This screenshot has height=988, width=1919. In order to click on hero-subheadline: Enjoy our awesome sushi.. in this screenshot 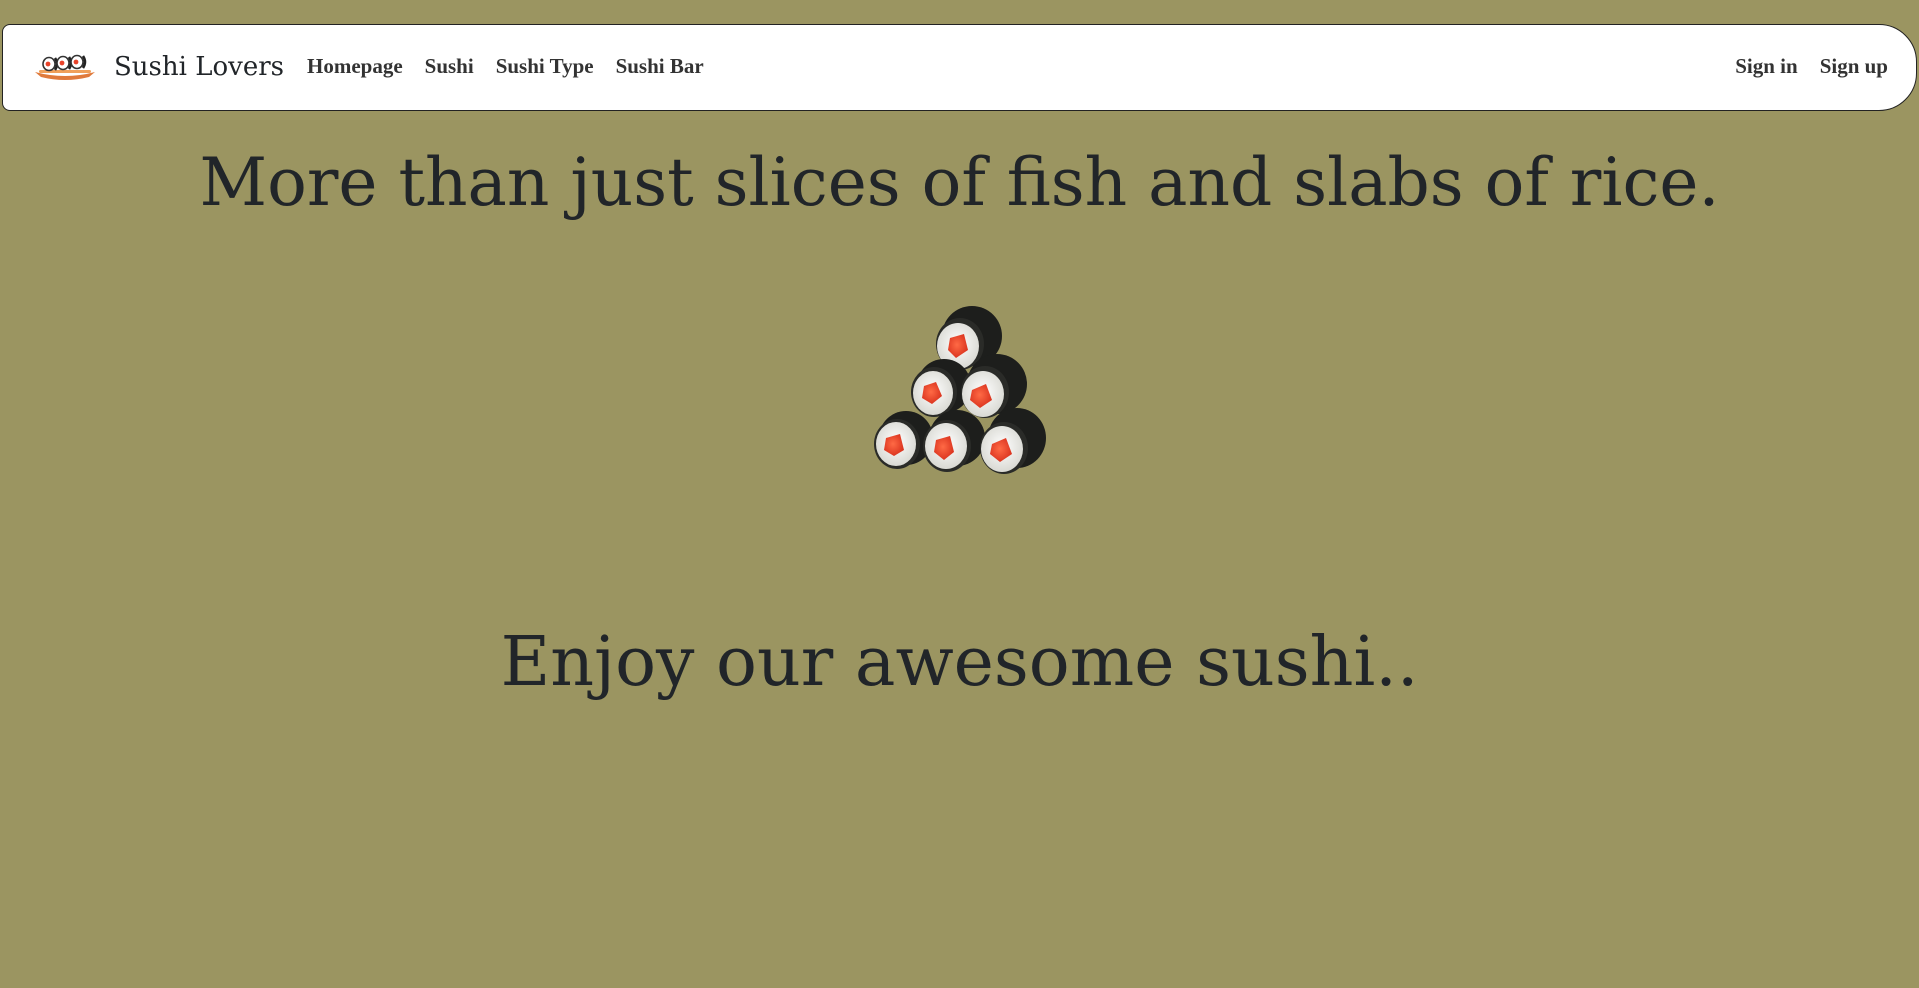, I will do `click(959, 662)`.